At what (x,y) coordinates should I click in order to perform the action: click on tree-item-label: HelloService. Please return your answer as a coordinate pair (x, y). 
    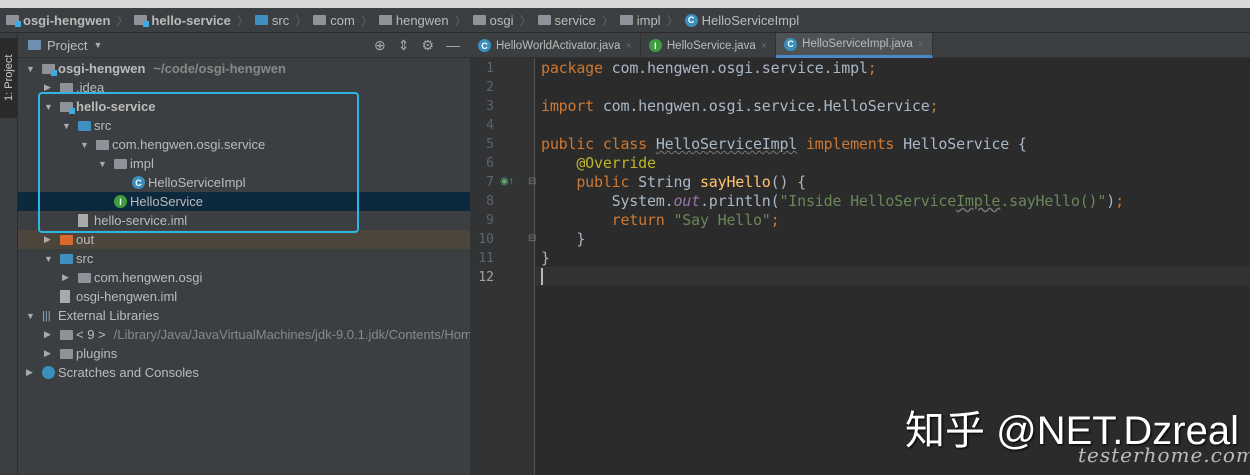
    Looking at the image, I should click on (166, 201).